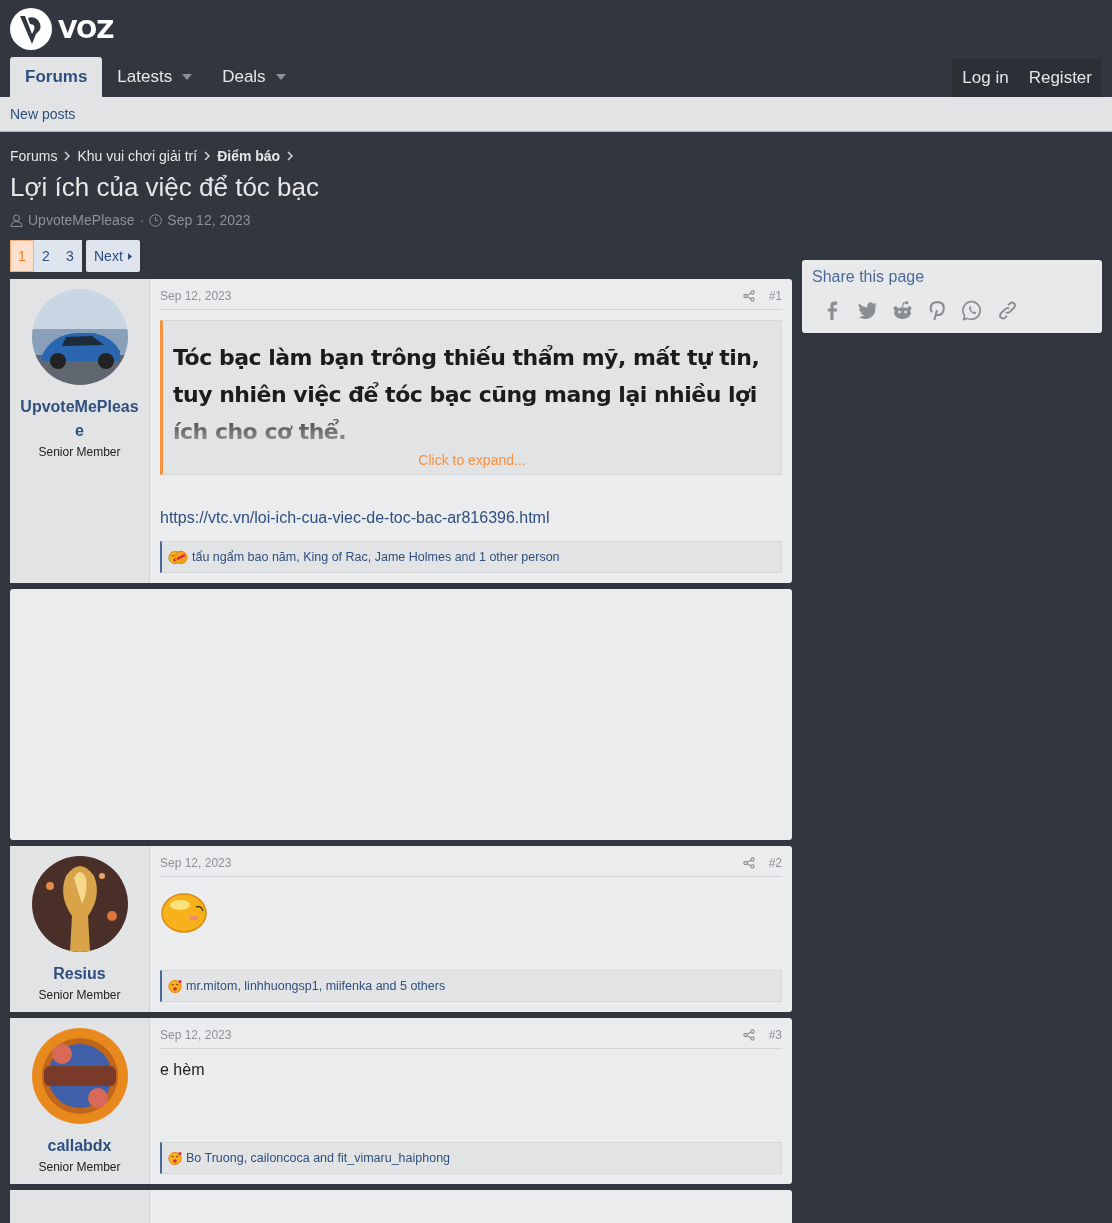 This screenshot has width=1112, height=1223. What do you see at coordinates (113, 256) in the screenshot?
I see `next-button: Next` at bounding box center [113, 256].